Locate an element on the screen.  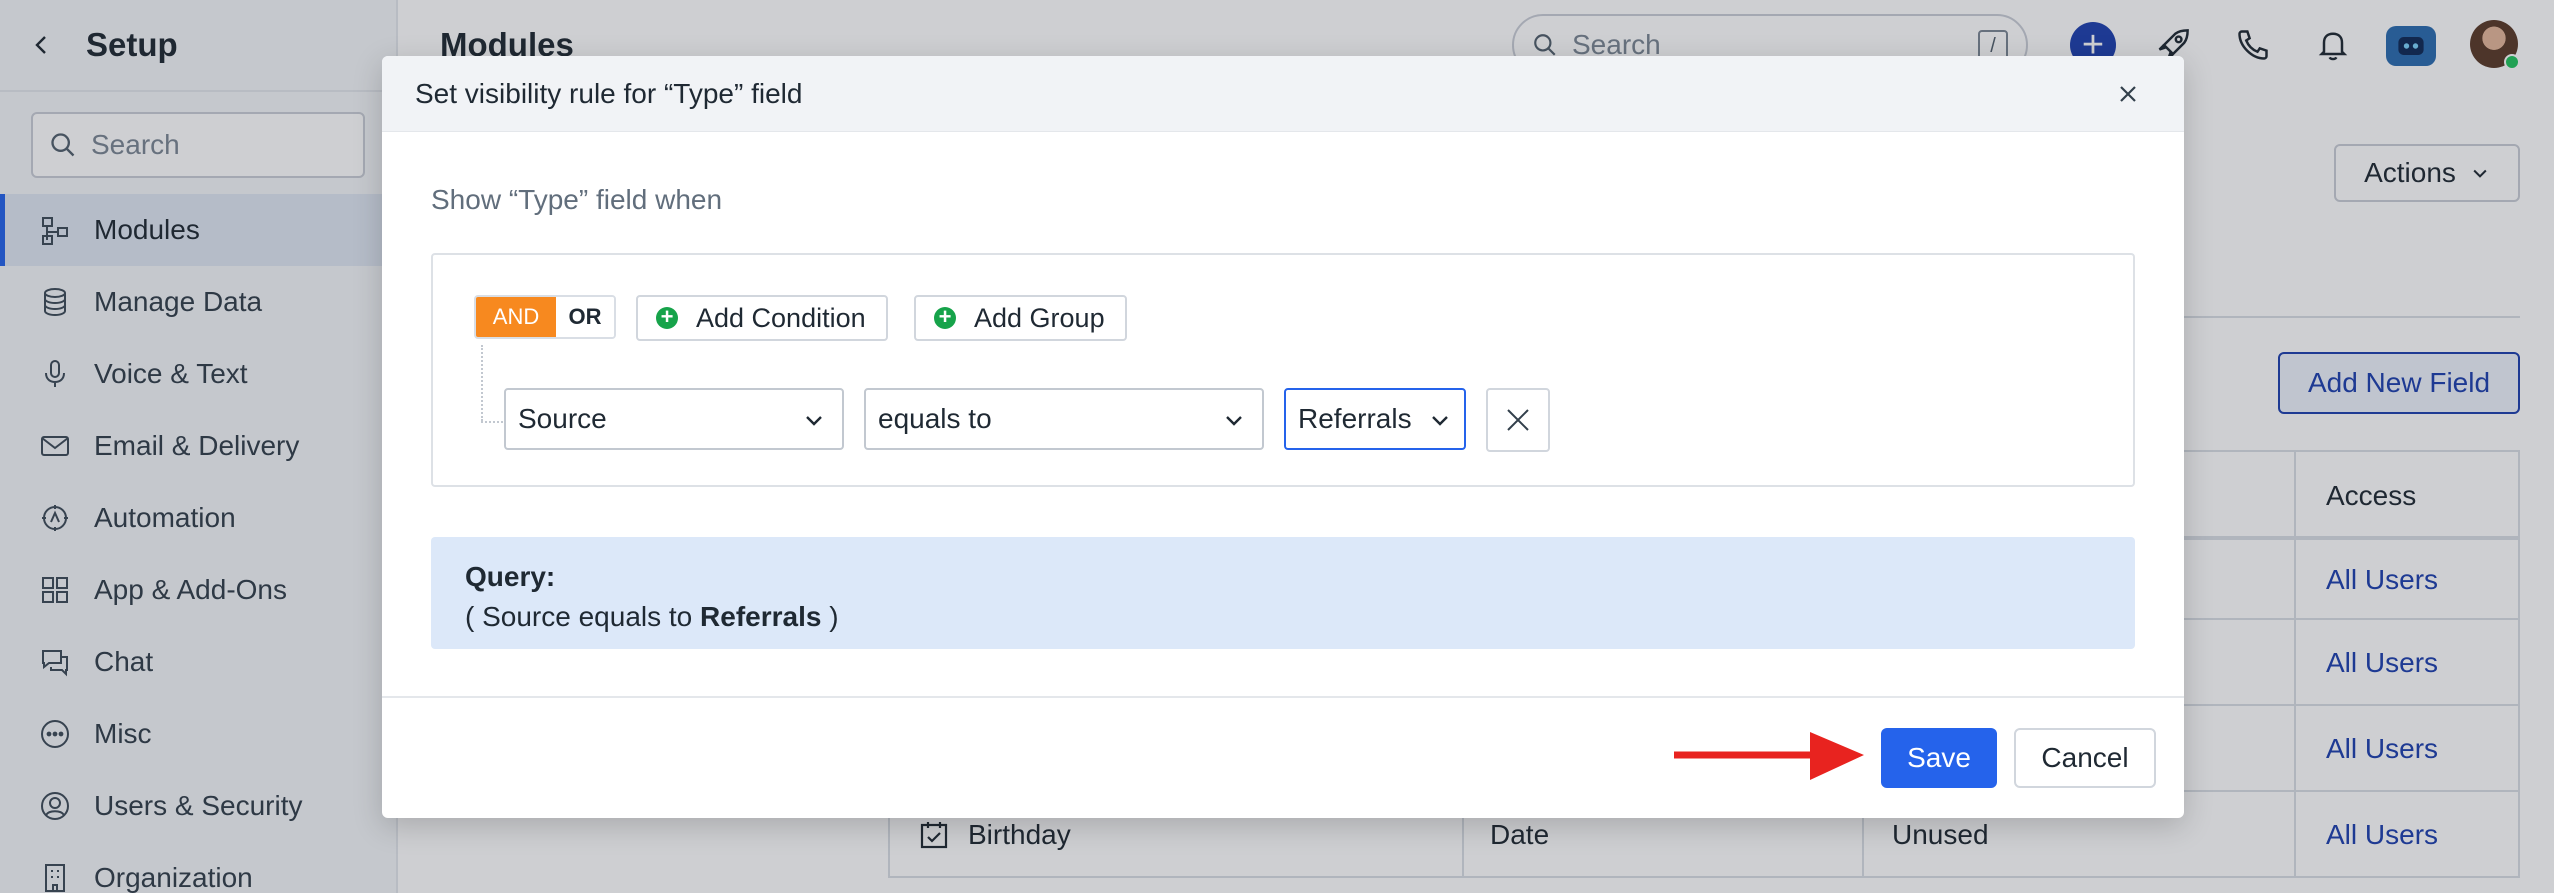
save-button: Save is located at coordinates (1939, 758).